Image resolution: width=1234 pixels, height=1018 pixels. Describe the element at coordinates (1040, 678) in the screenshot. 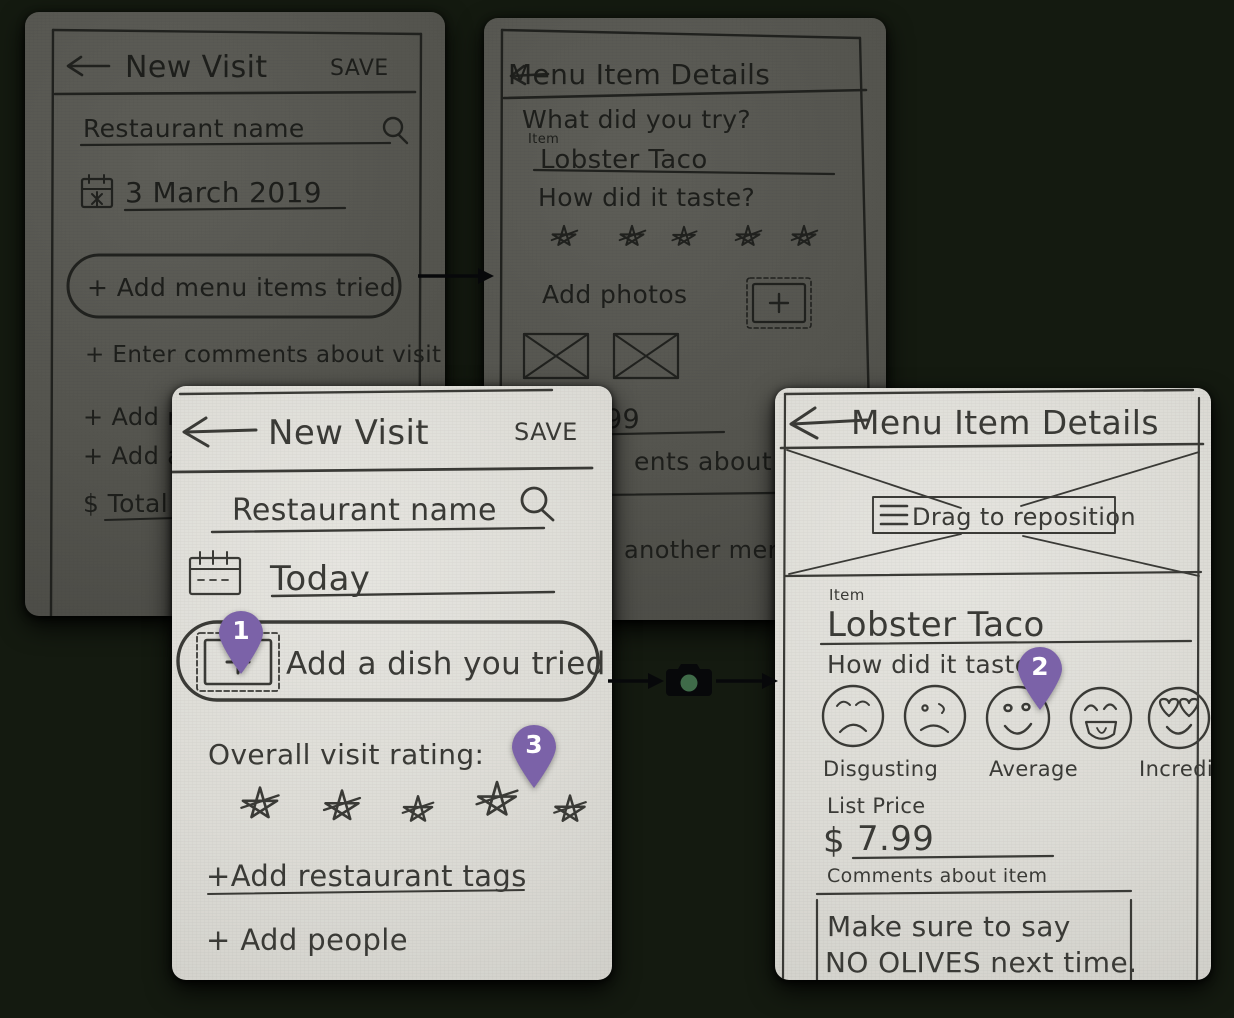

I see `annotation-pin-2: 2` at that location.